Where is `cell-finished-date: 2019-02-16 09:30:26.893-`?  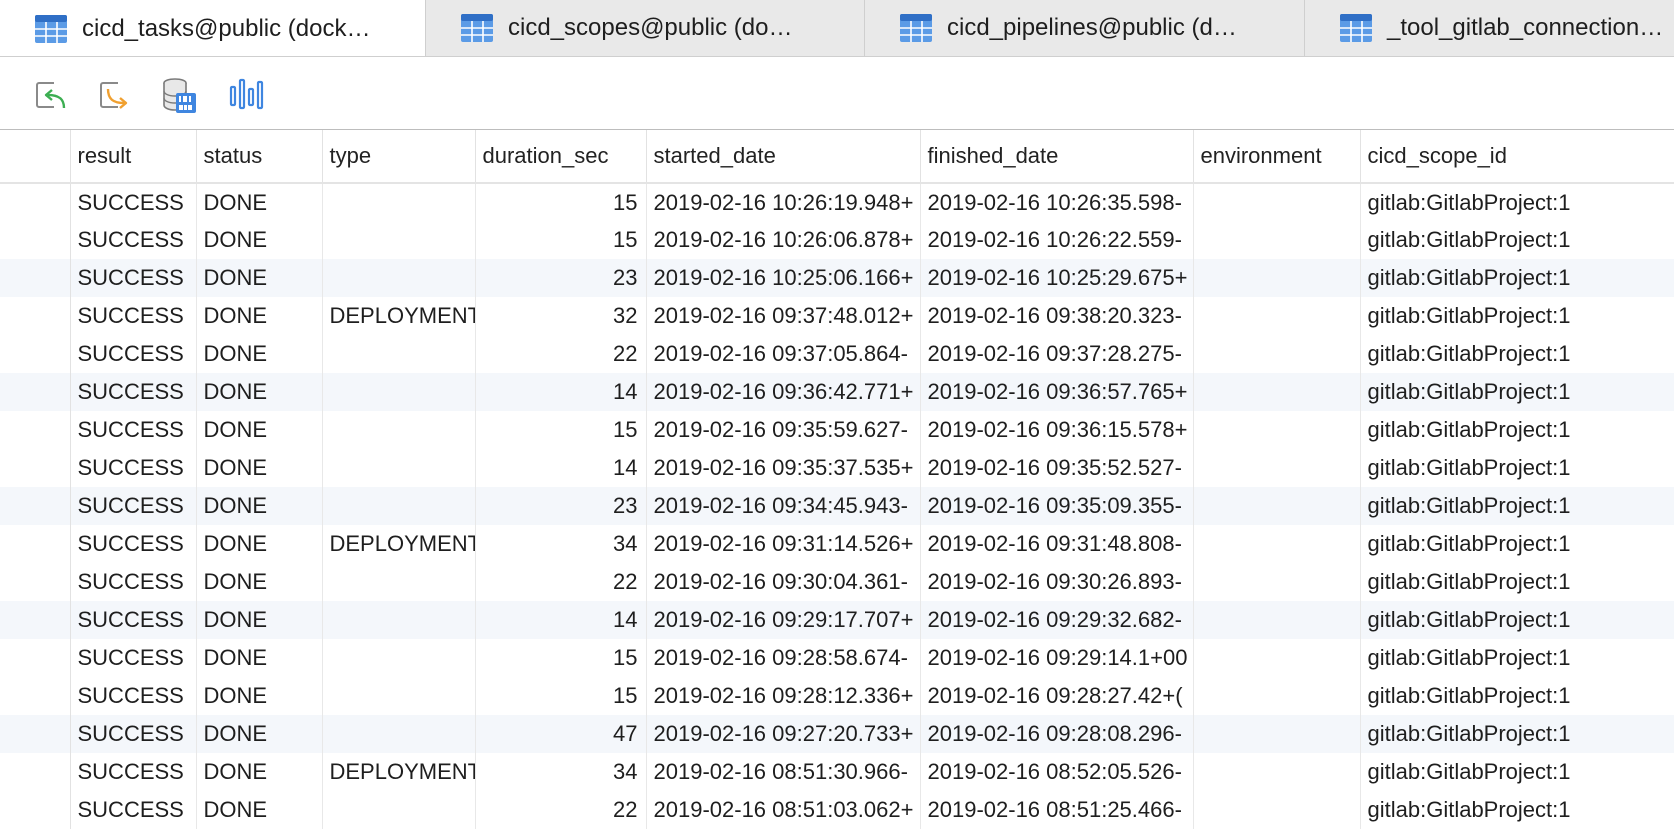
cell-finished-date: 2019-02-16 09:30:26.893- is located at coordinates (1057, 582).